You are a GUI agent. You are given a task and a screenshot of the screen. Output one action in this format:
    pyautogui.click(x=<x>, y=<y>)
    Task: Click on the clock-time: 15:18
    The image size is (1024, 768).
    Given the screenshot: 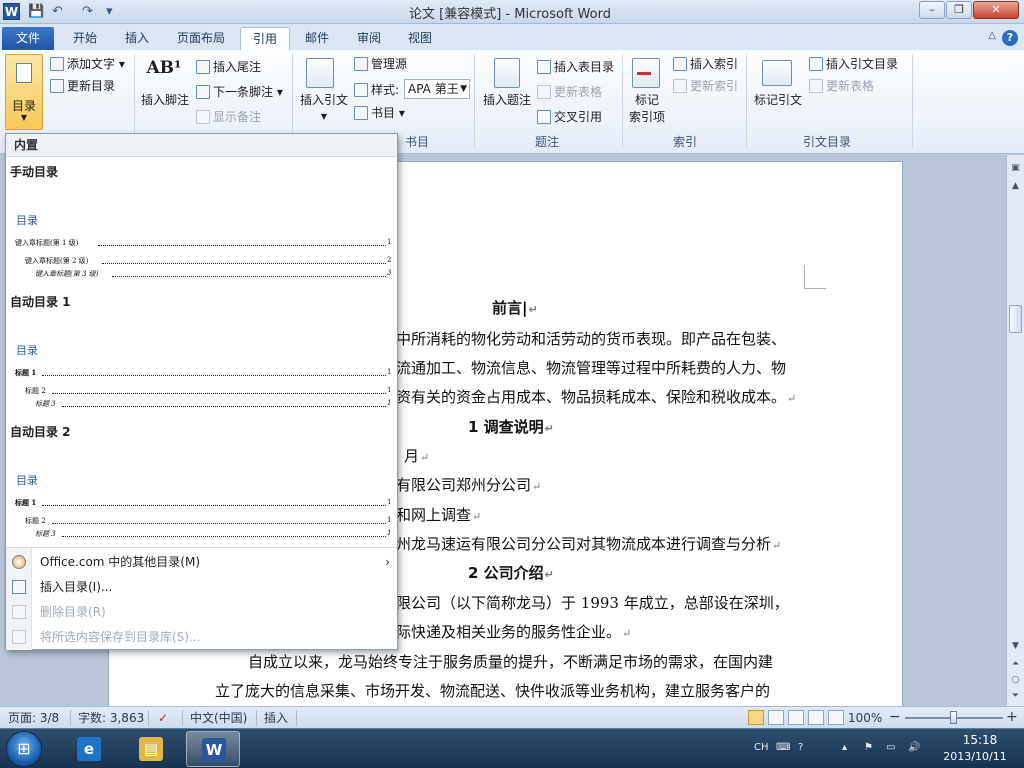 What is the action you would take?
    pyautogui.click(x=980, y=740)
    